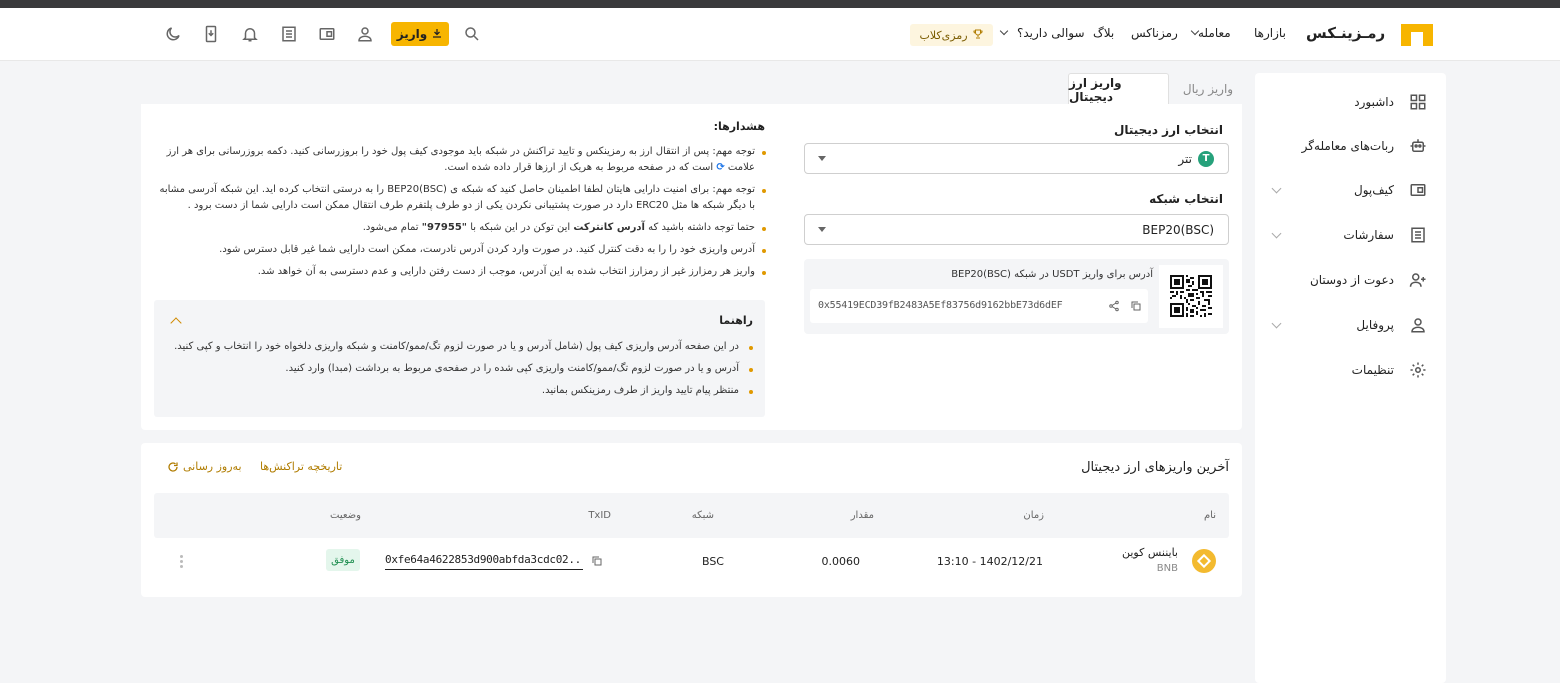 Image resolution: width=1560 pixels, height=683 pixels. I want to click on col-amount: مقدار, so click(862, 515).